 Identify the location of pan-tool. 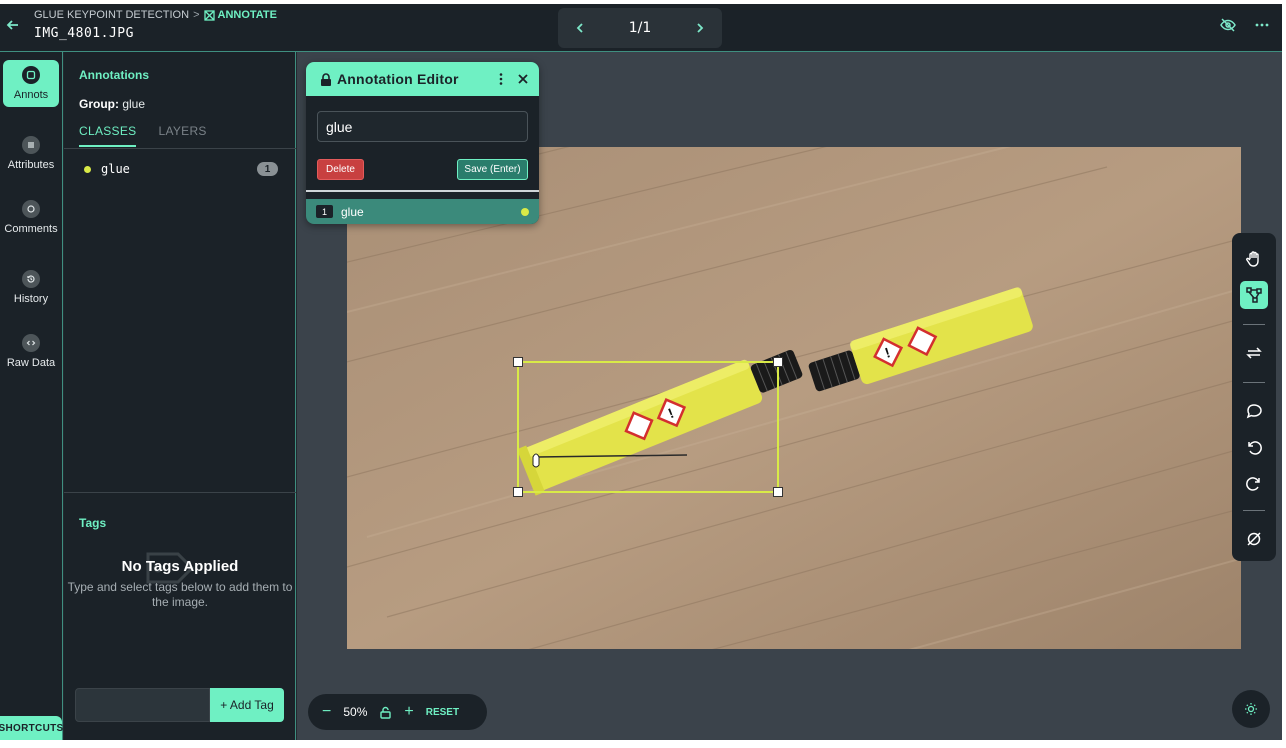
(1254, 259).